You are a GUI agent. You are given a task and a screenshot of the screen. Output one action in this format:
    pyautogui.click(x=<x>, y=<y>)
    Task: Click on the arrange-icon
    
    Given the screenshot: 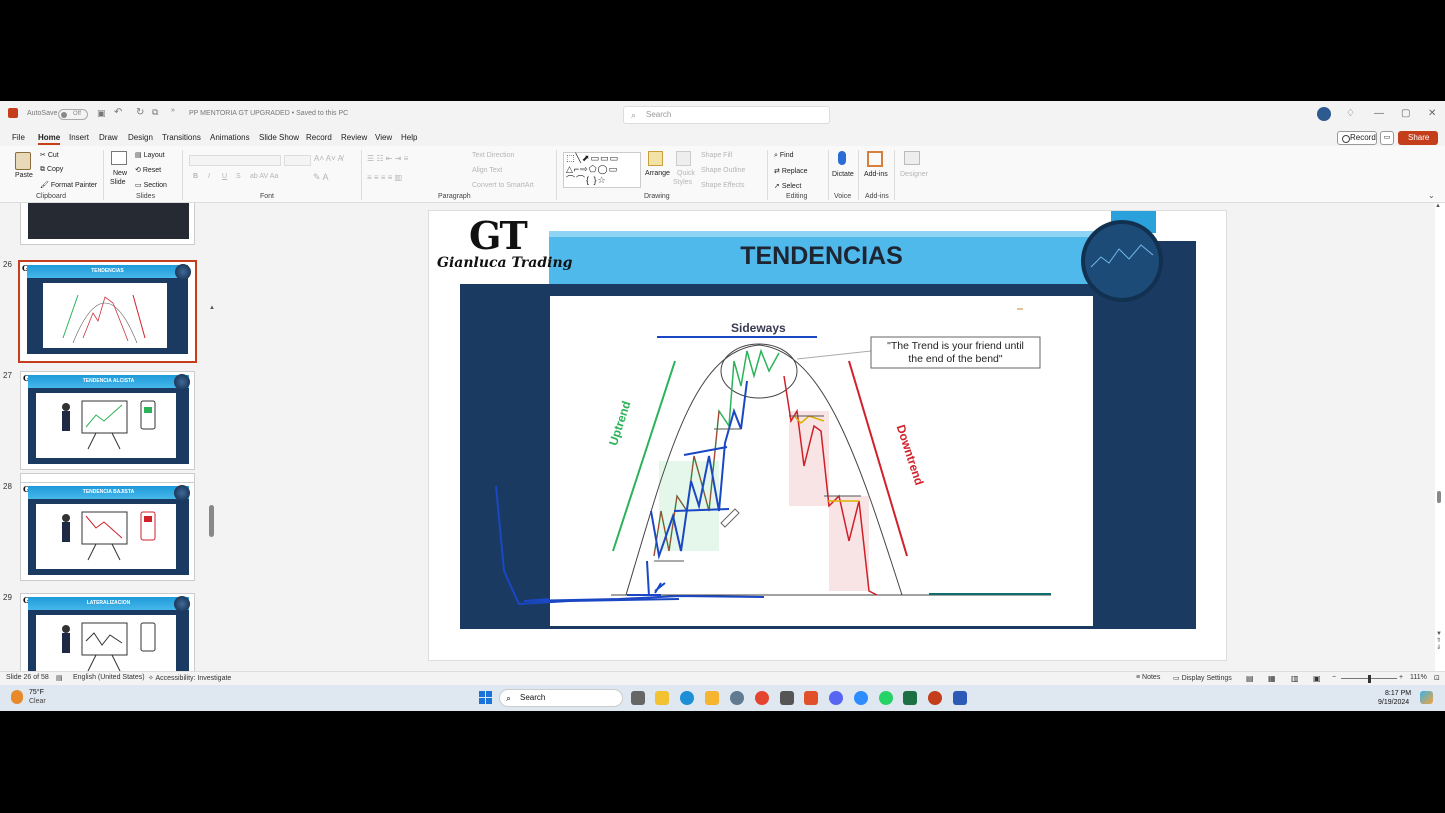 What is the action you would take?
    pyautogui.click(x=655, y=158)
    